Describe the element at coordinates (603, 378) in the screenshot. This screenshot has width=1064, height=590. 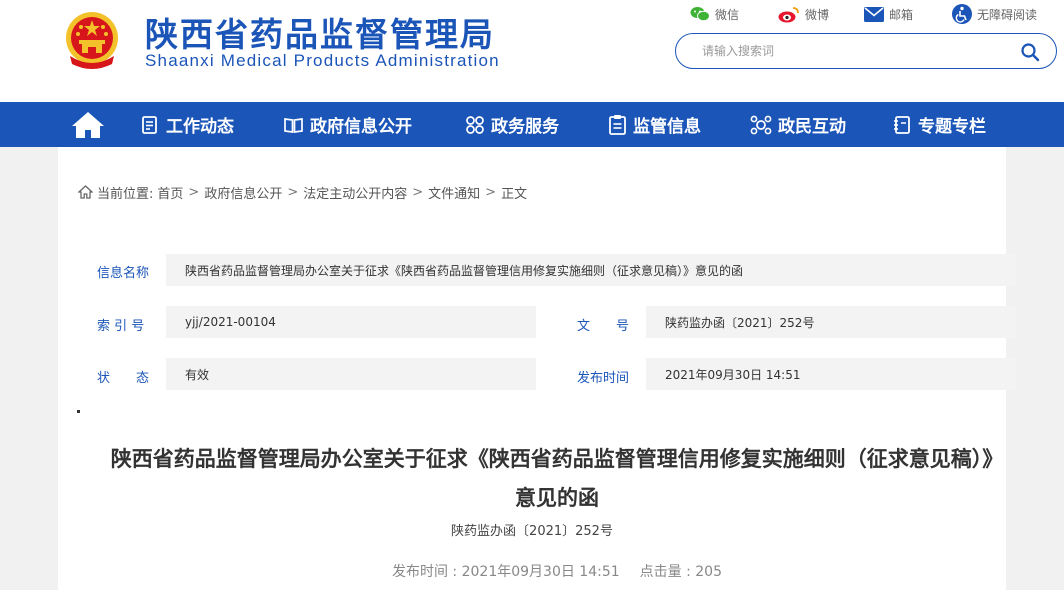
I see `meta-pubtime-label: 发布时间` at that location.